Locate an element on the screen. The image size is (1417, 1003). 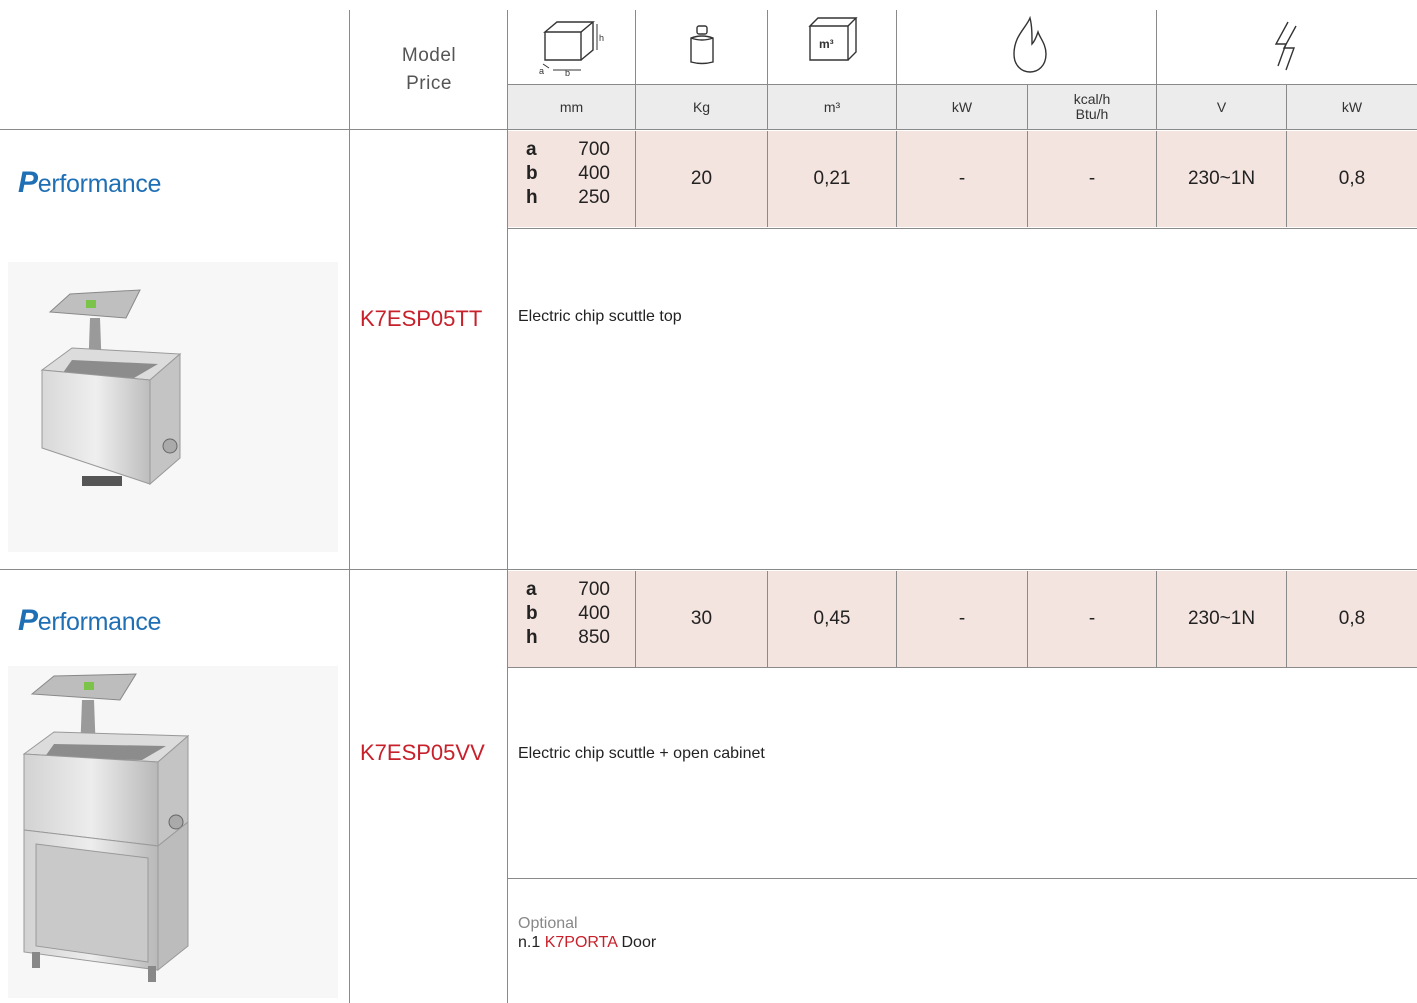
optional-title: Optional is located at coordinates (548, 923).